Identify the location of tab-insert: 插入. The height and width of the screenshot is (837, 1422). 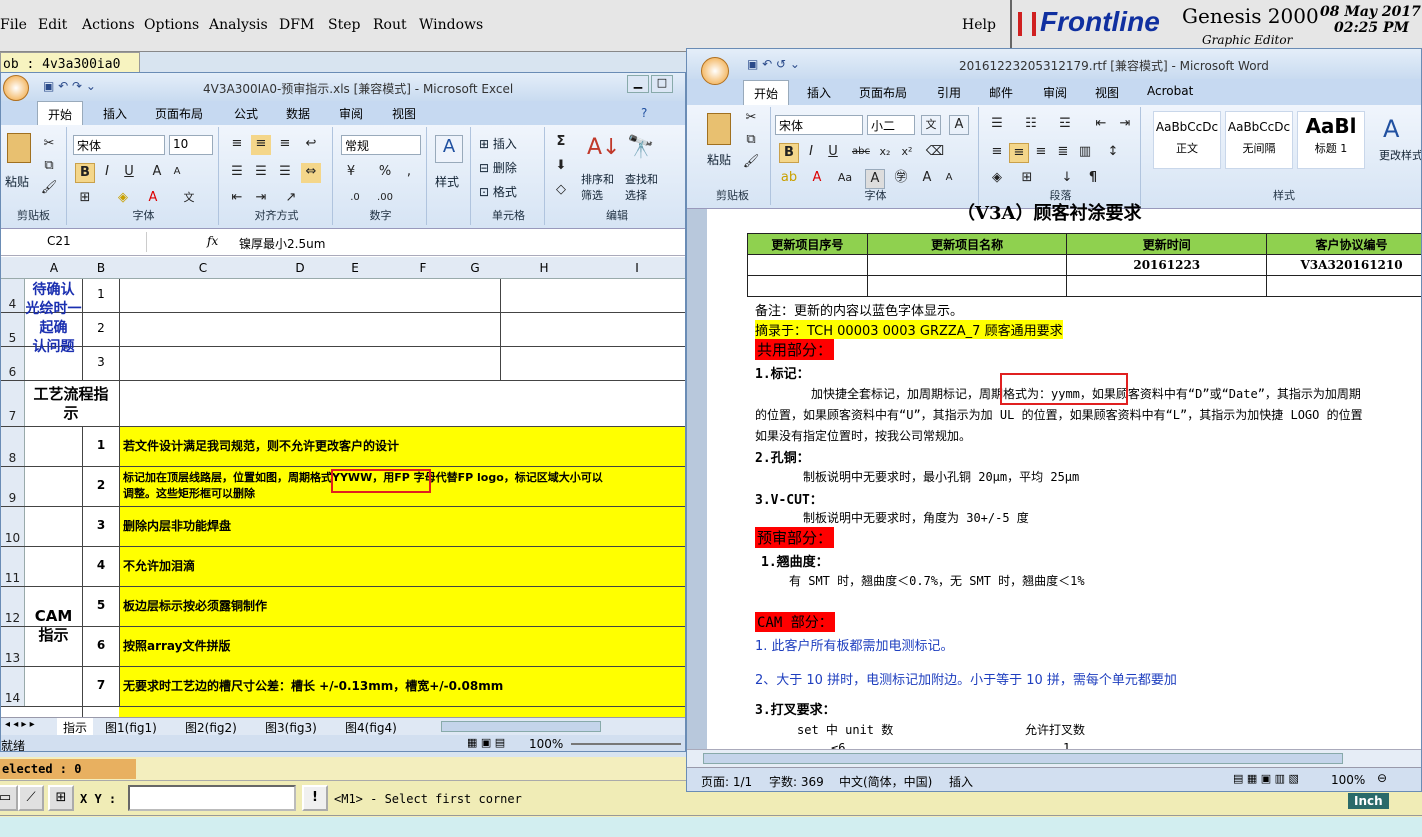
(819, 92).